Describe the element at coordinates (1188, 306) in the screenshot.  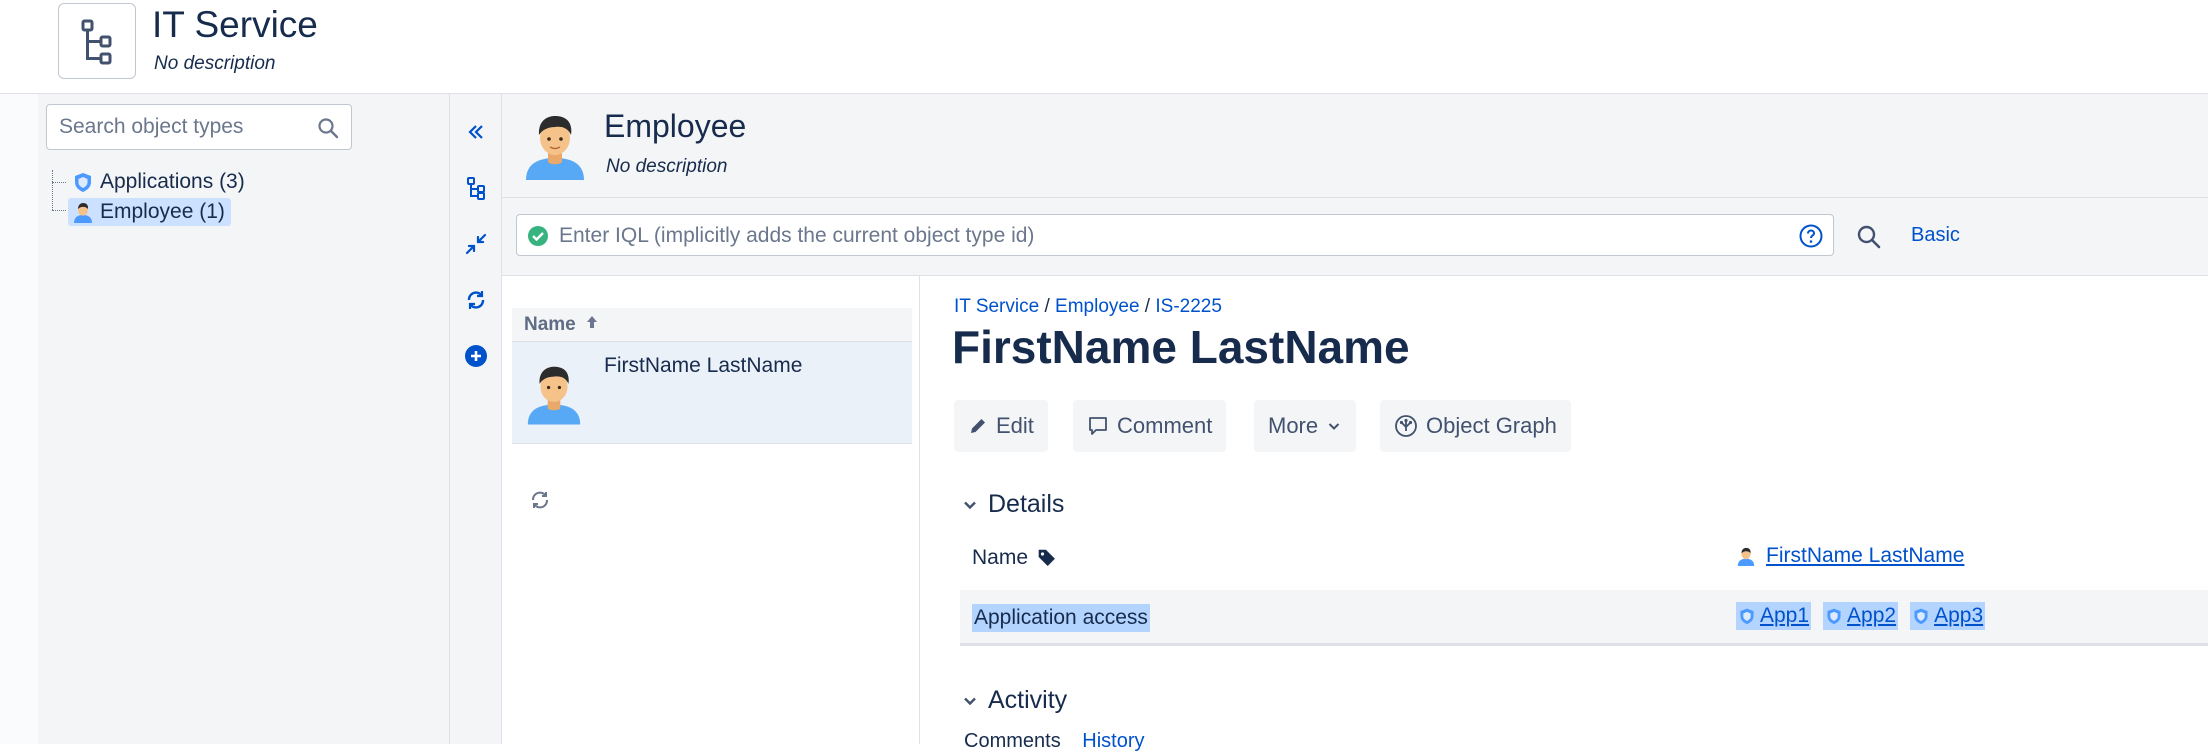
I see `breadcrumb-object-key: IS-2225` at that location.